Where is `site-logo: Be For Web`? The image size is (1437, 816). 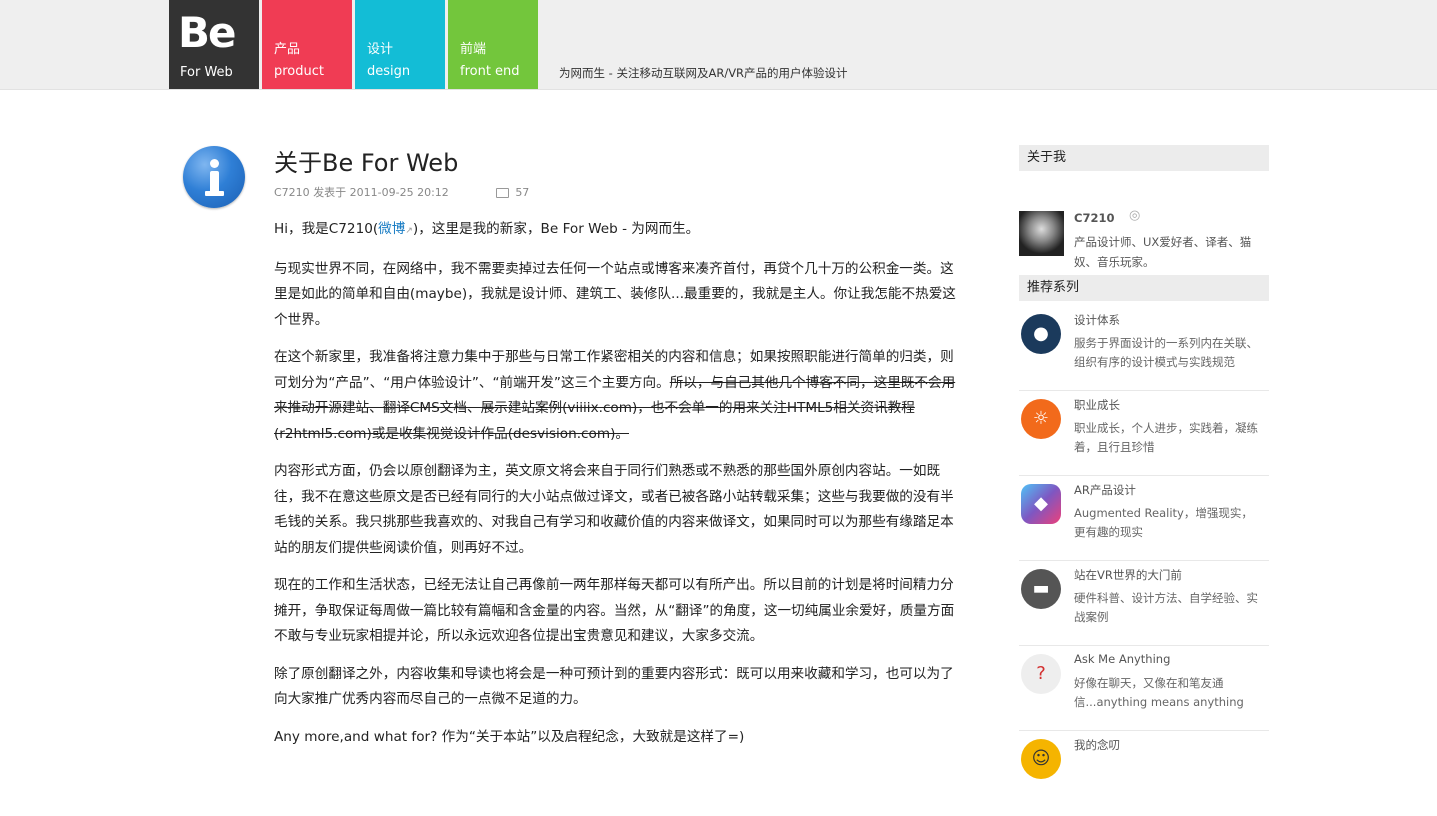
site-logo: Be For Web is located at coordinates (214, 44).